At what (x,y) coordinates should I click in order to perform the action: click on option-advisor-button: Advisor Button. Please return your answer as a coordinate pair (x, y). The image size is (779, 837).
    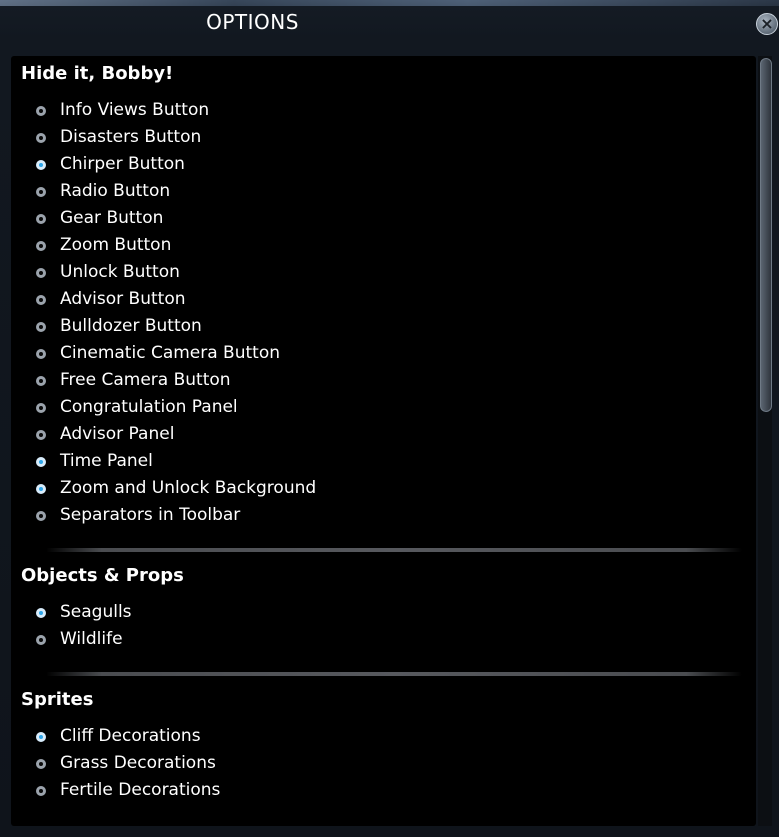
    Looking at the image, I should click on (111, 299).